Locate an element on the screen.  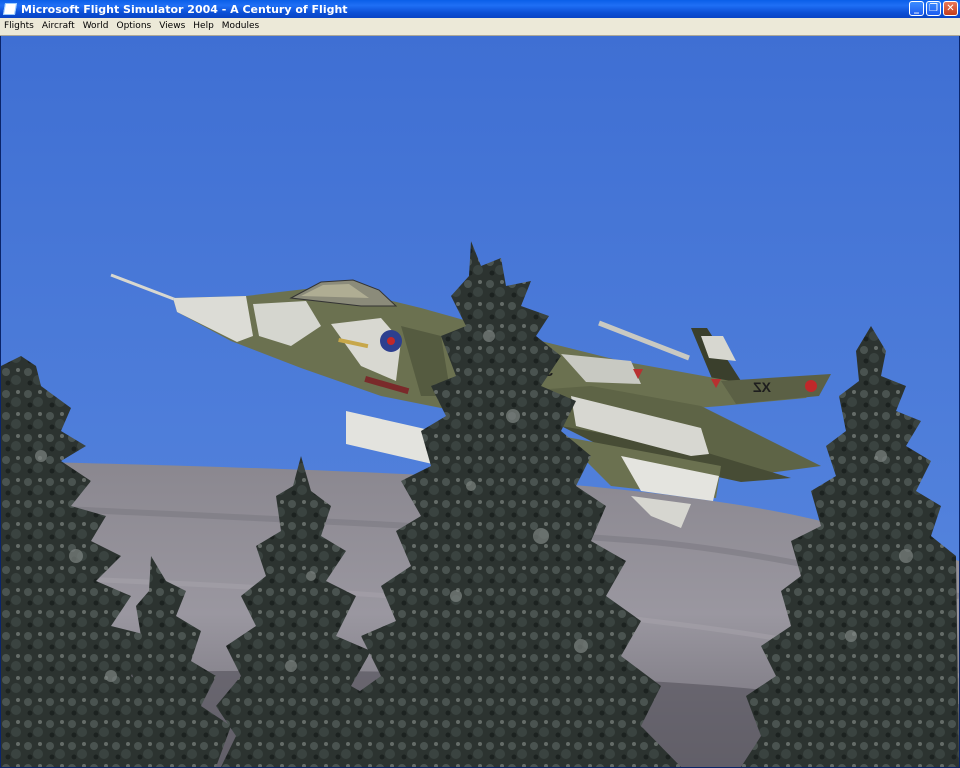
menu-world: World is located at coordinates (96, 26).